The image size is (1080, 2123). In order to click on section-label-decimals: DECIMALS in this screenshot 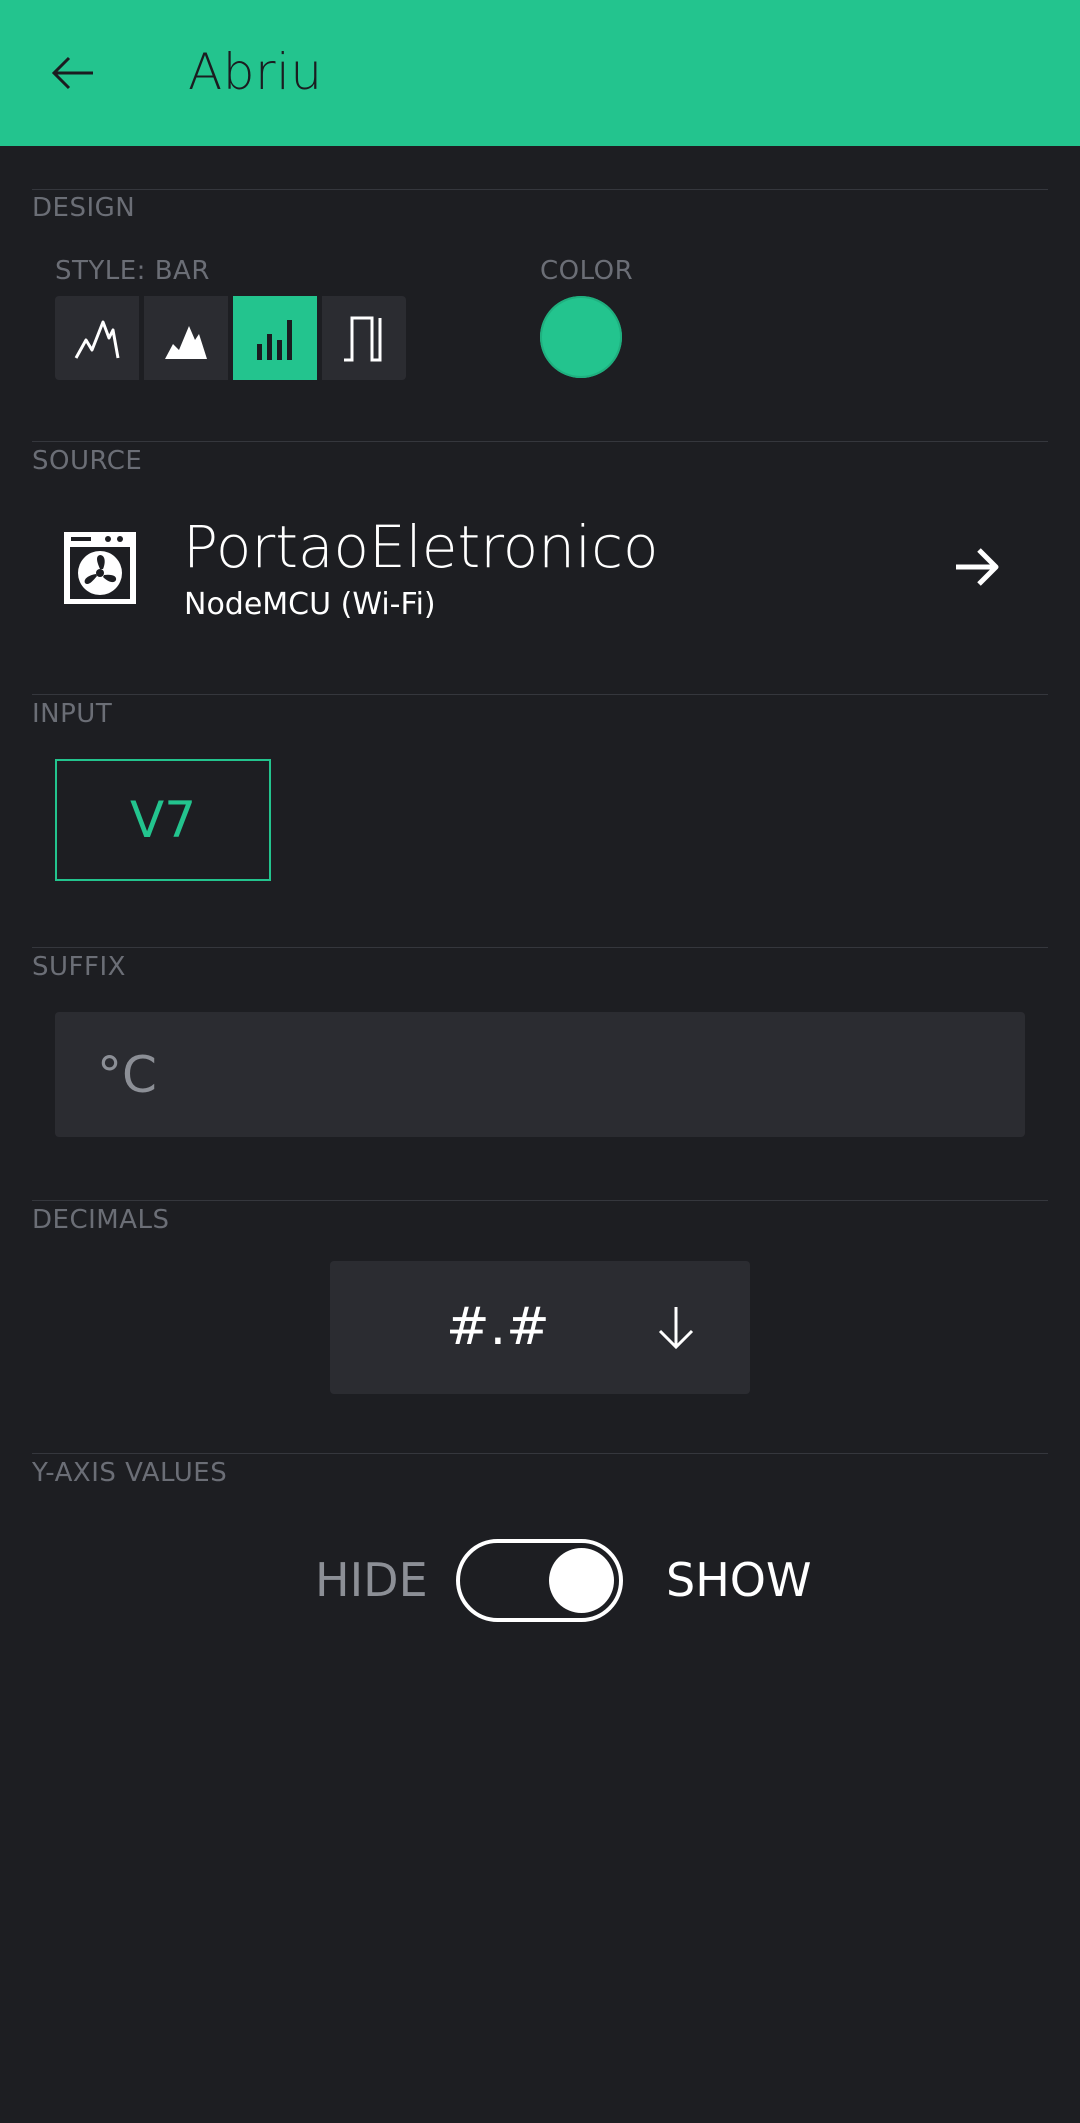, I will do `click(101, 1220)`.